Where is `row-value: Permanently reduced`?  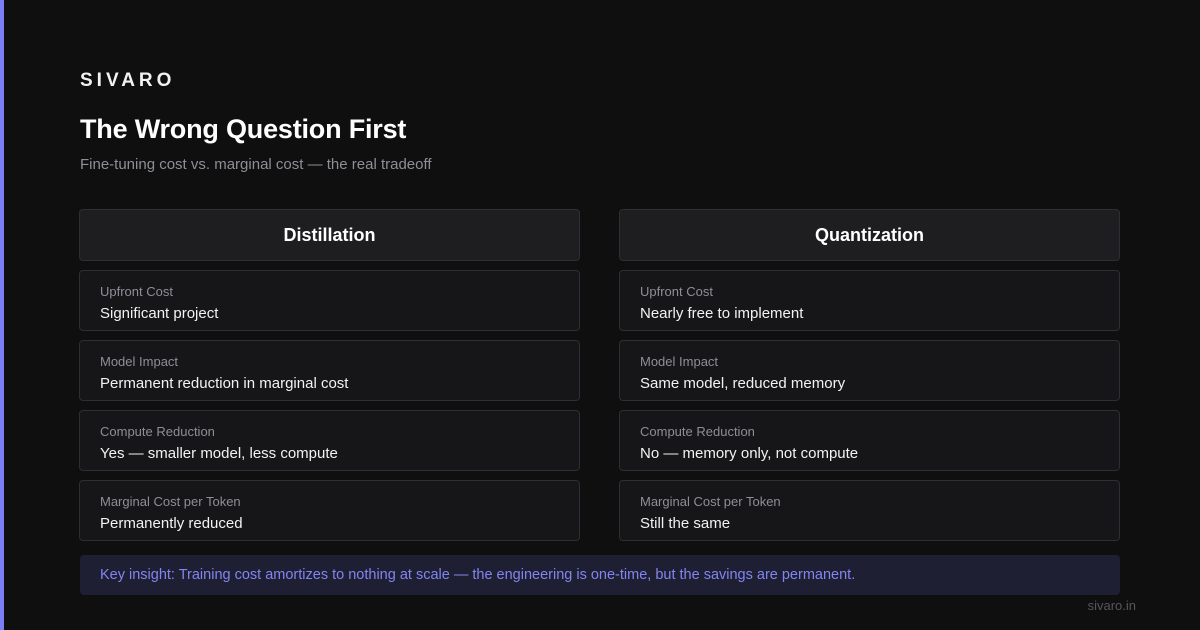
row-value: Permanently reduced is located at coordinates (171, 523).